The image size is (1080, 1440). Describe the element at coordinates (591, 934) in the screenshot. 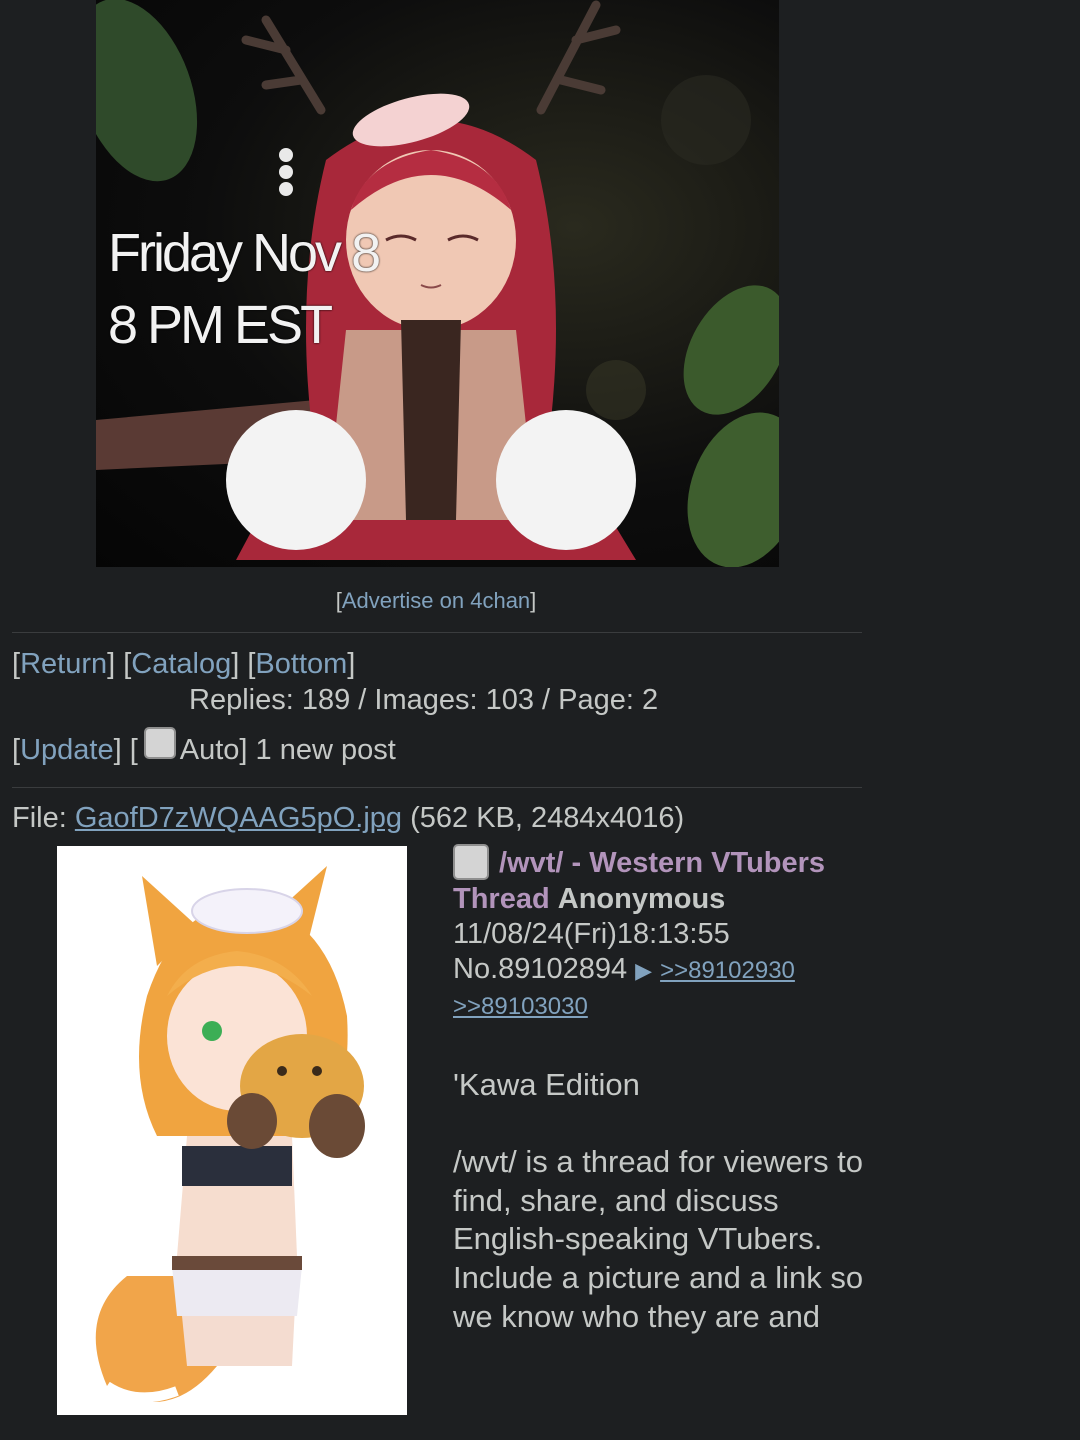

I see `post-datetime: 11/08/24(Fri)18:13:55` at that location.